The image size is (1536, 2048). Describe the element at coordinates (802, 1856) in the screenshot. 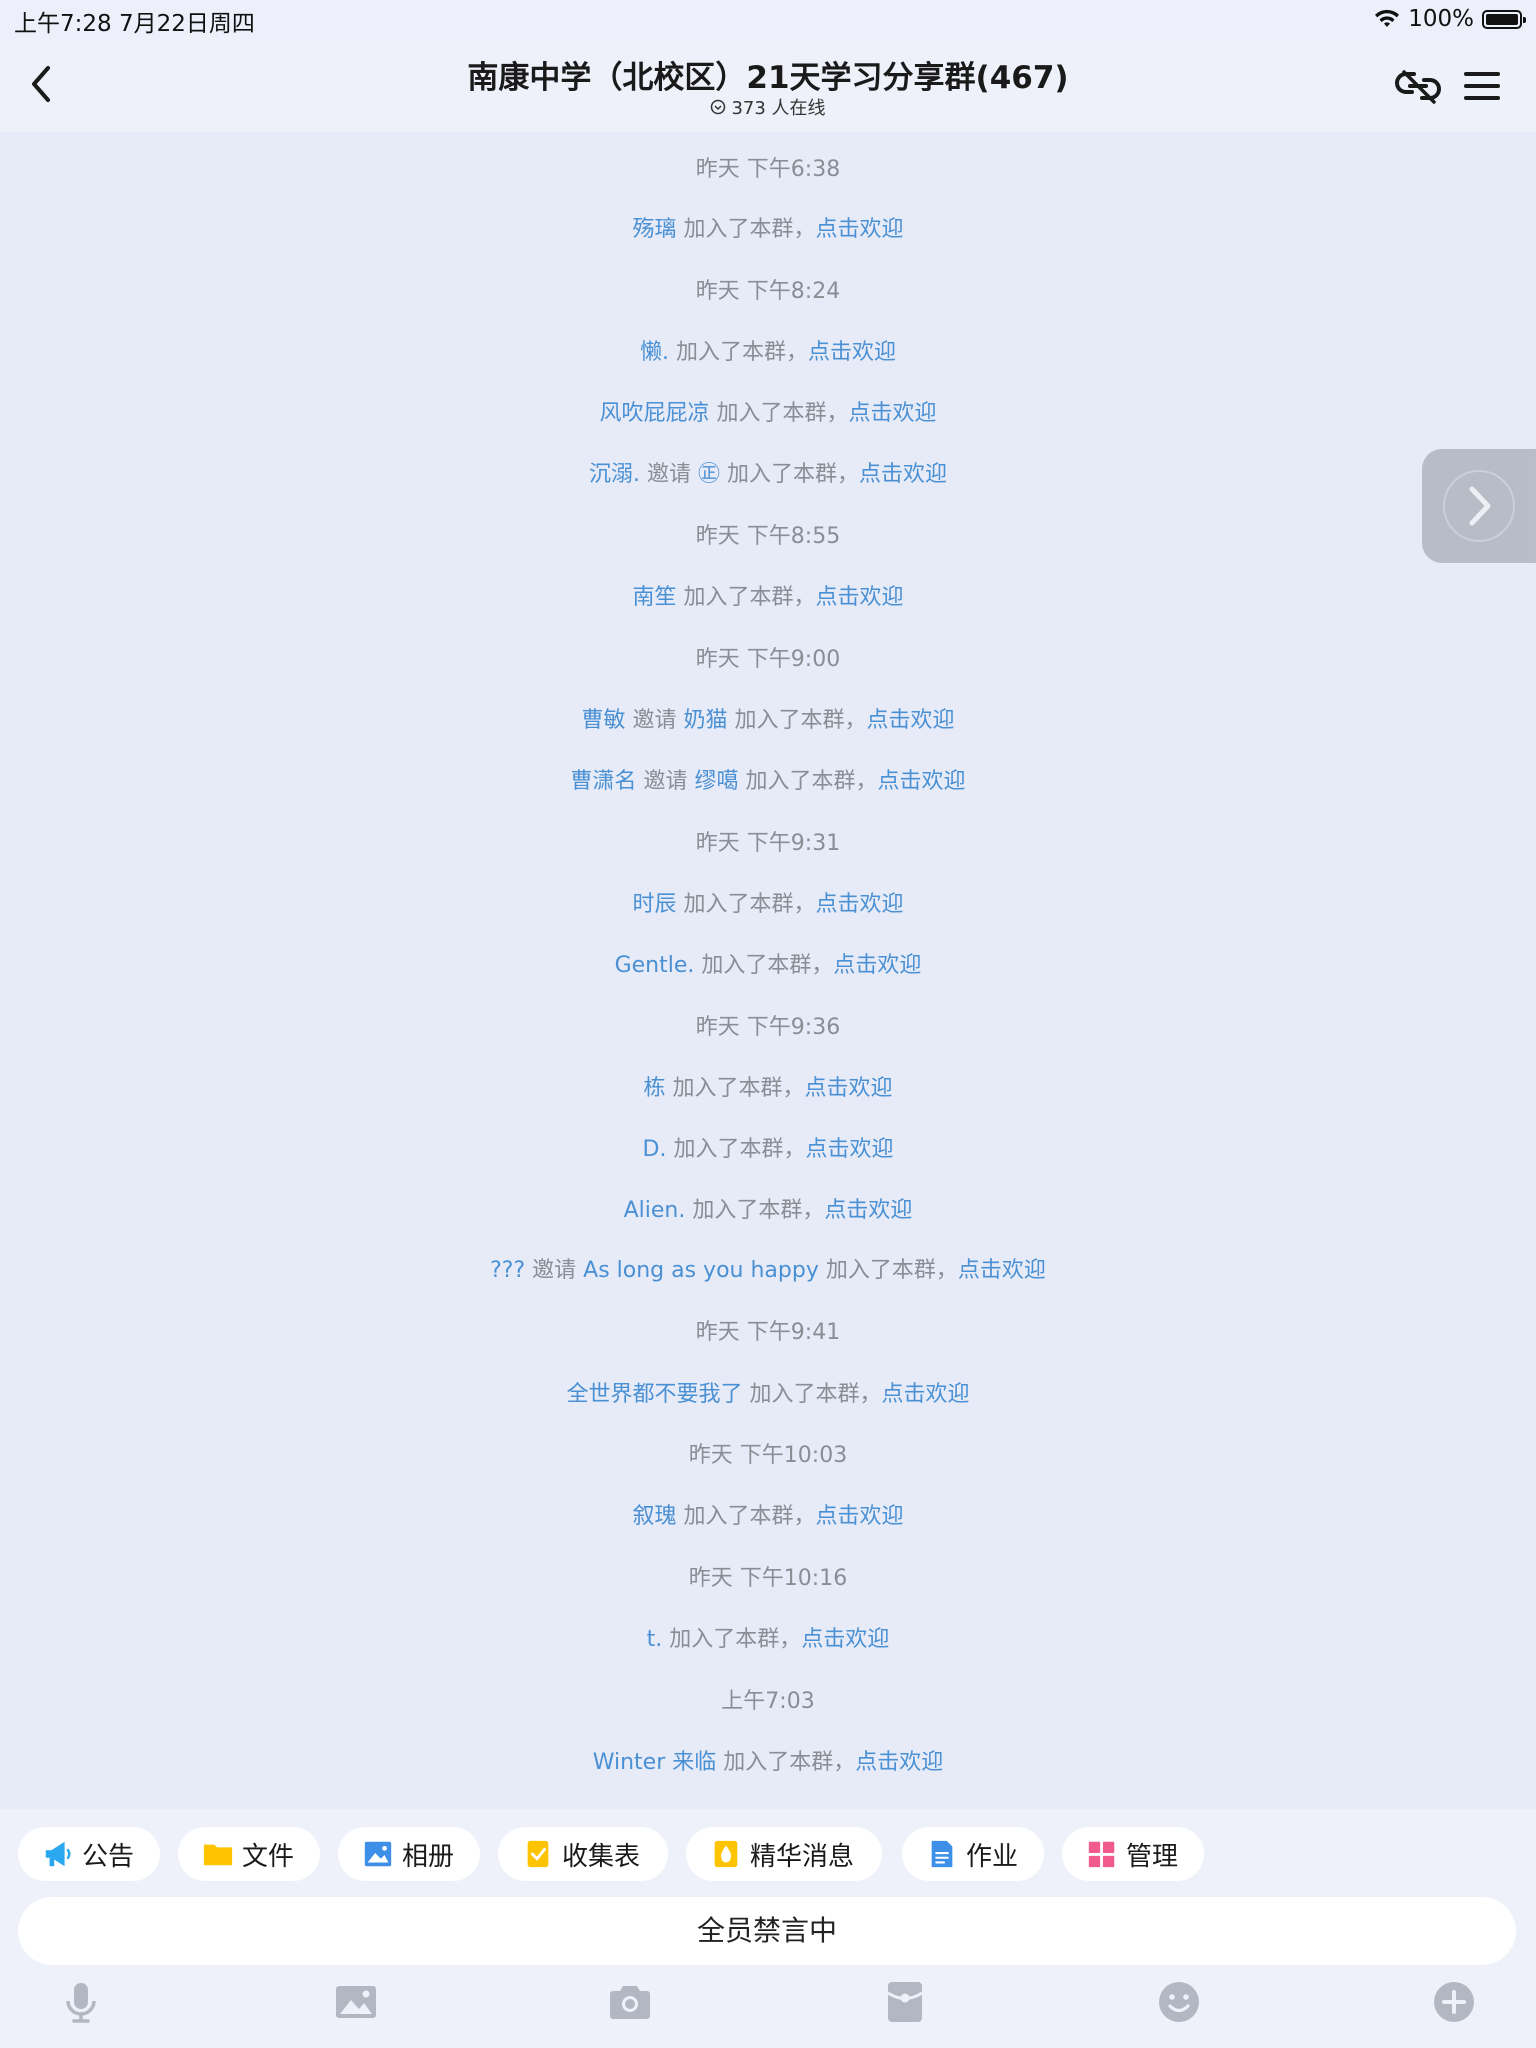

I see `chip-label: 精华消息` at that location.